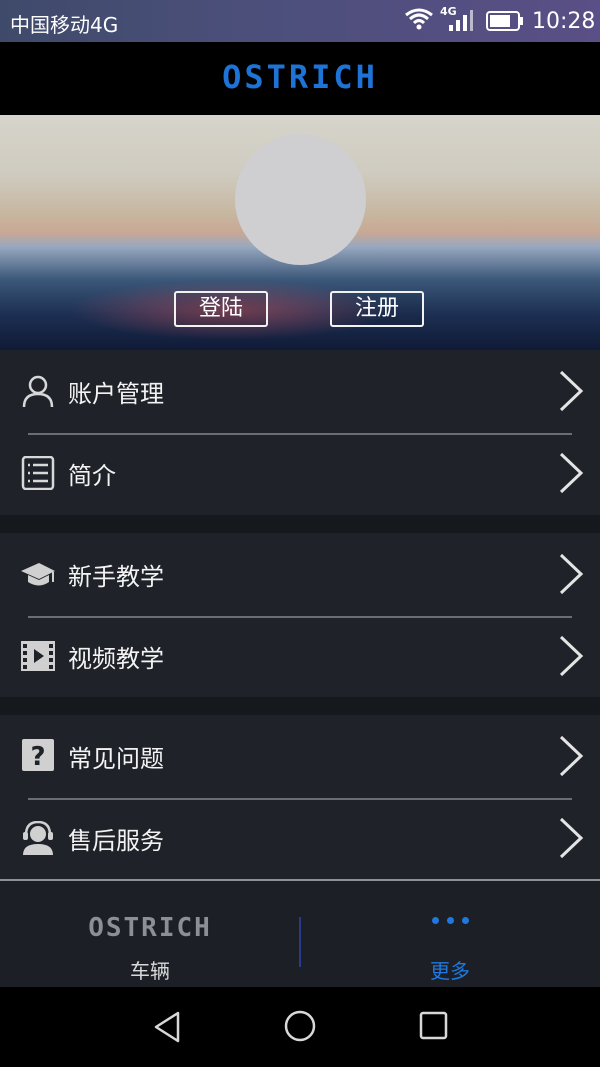 Image resolution: width=600 pixels, height=1067 pixels. I want to click on carrier-name: 中国移动4G, so click(64, 25).